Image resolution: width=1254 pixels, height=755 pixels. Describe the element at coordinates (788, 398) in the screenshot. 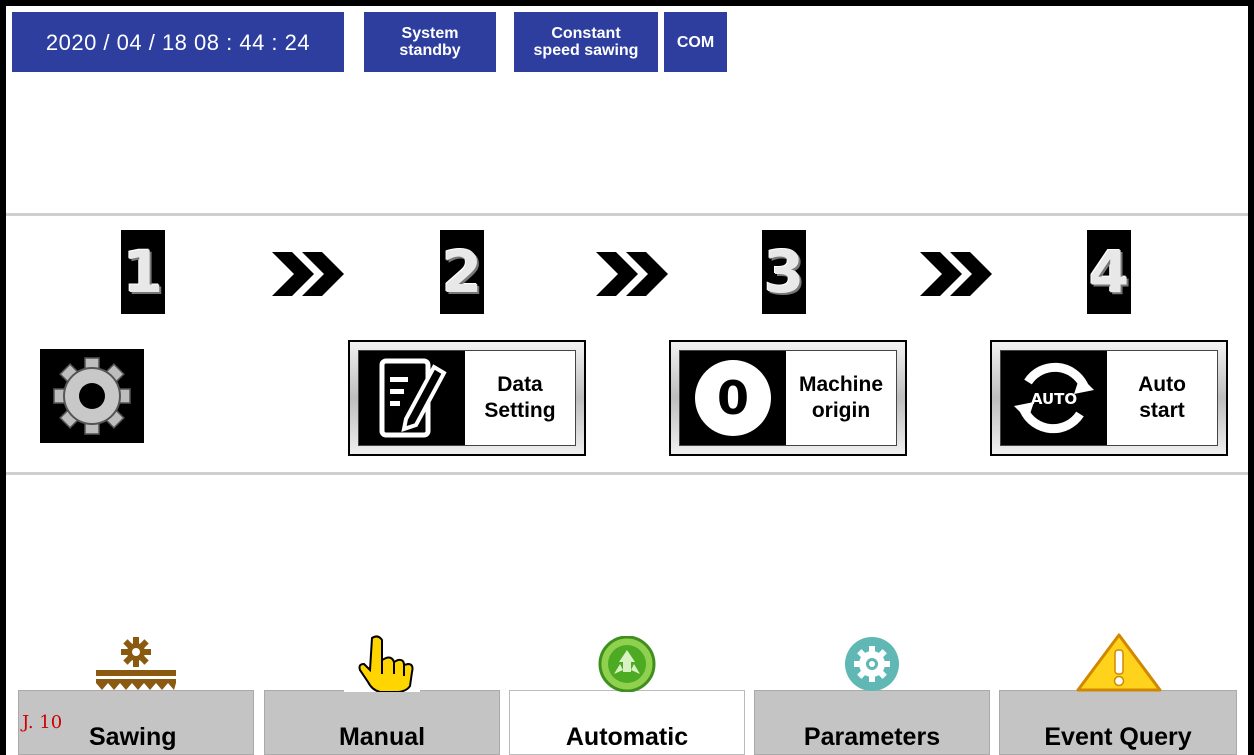

I see `machine-origin-button: 0 Machine origin` at that location.